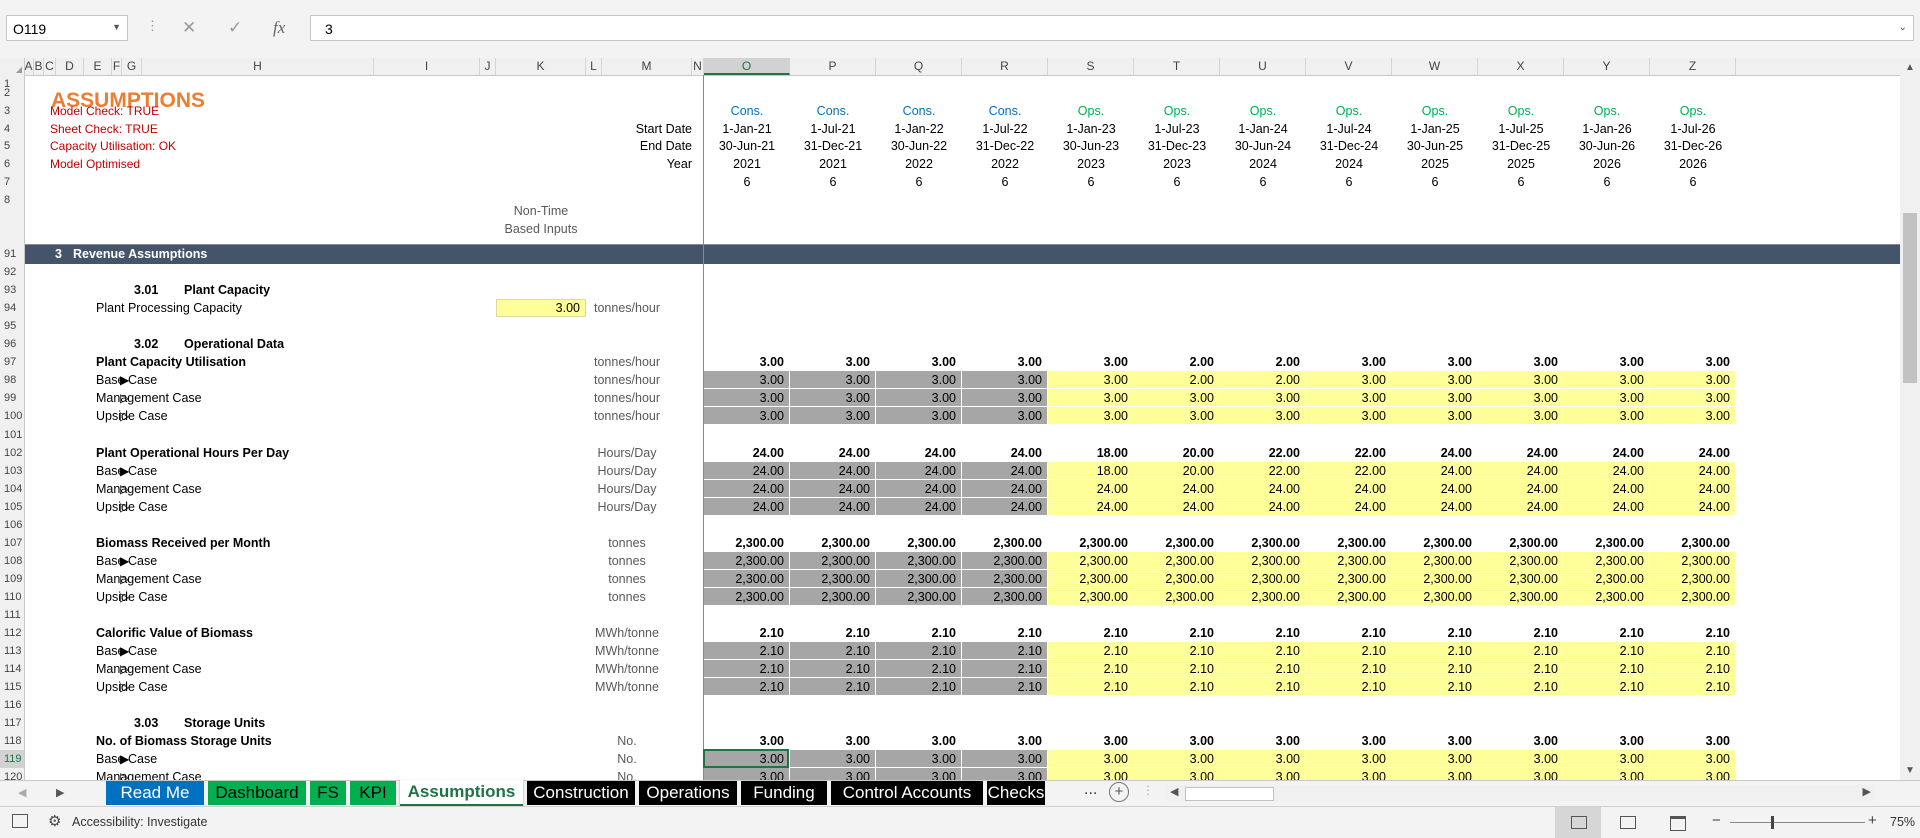 The width and height of the screenshot is (1920, 838). What do you see at coordinates (1910, 770) in the screenshot?
I see `scroll-down-icon: ▼` at bounding box center [1910, 770].